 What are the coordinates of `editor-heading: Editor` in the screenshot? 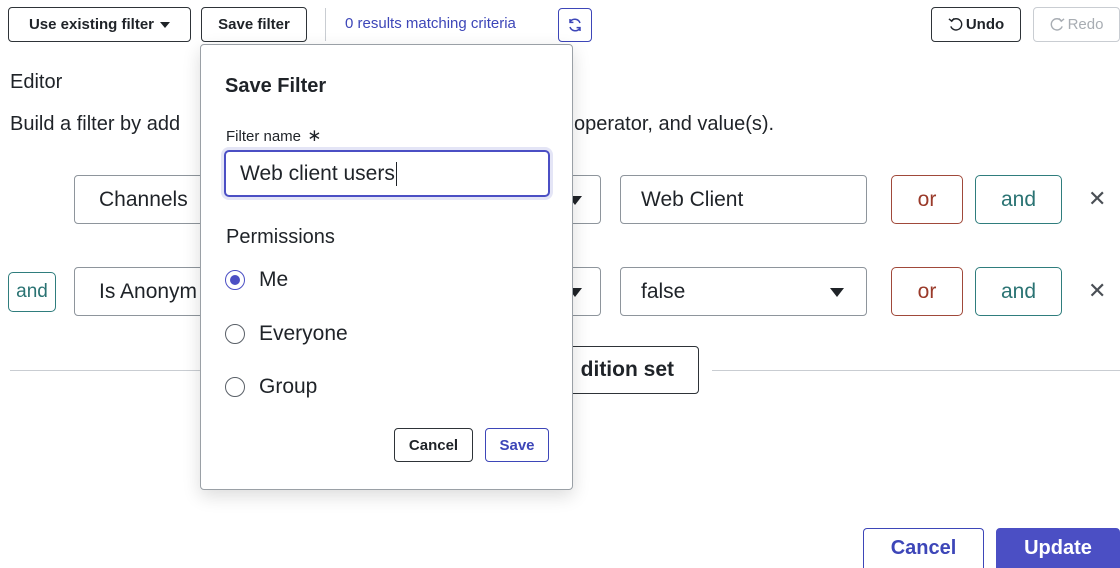 It's located at (36, 82).